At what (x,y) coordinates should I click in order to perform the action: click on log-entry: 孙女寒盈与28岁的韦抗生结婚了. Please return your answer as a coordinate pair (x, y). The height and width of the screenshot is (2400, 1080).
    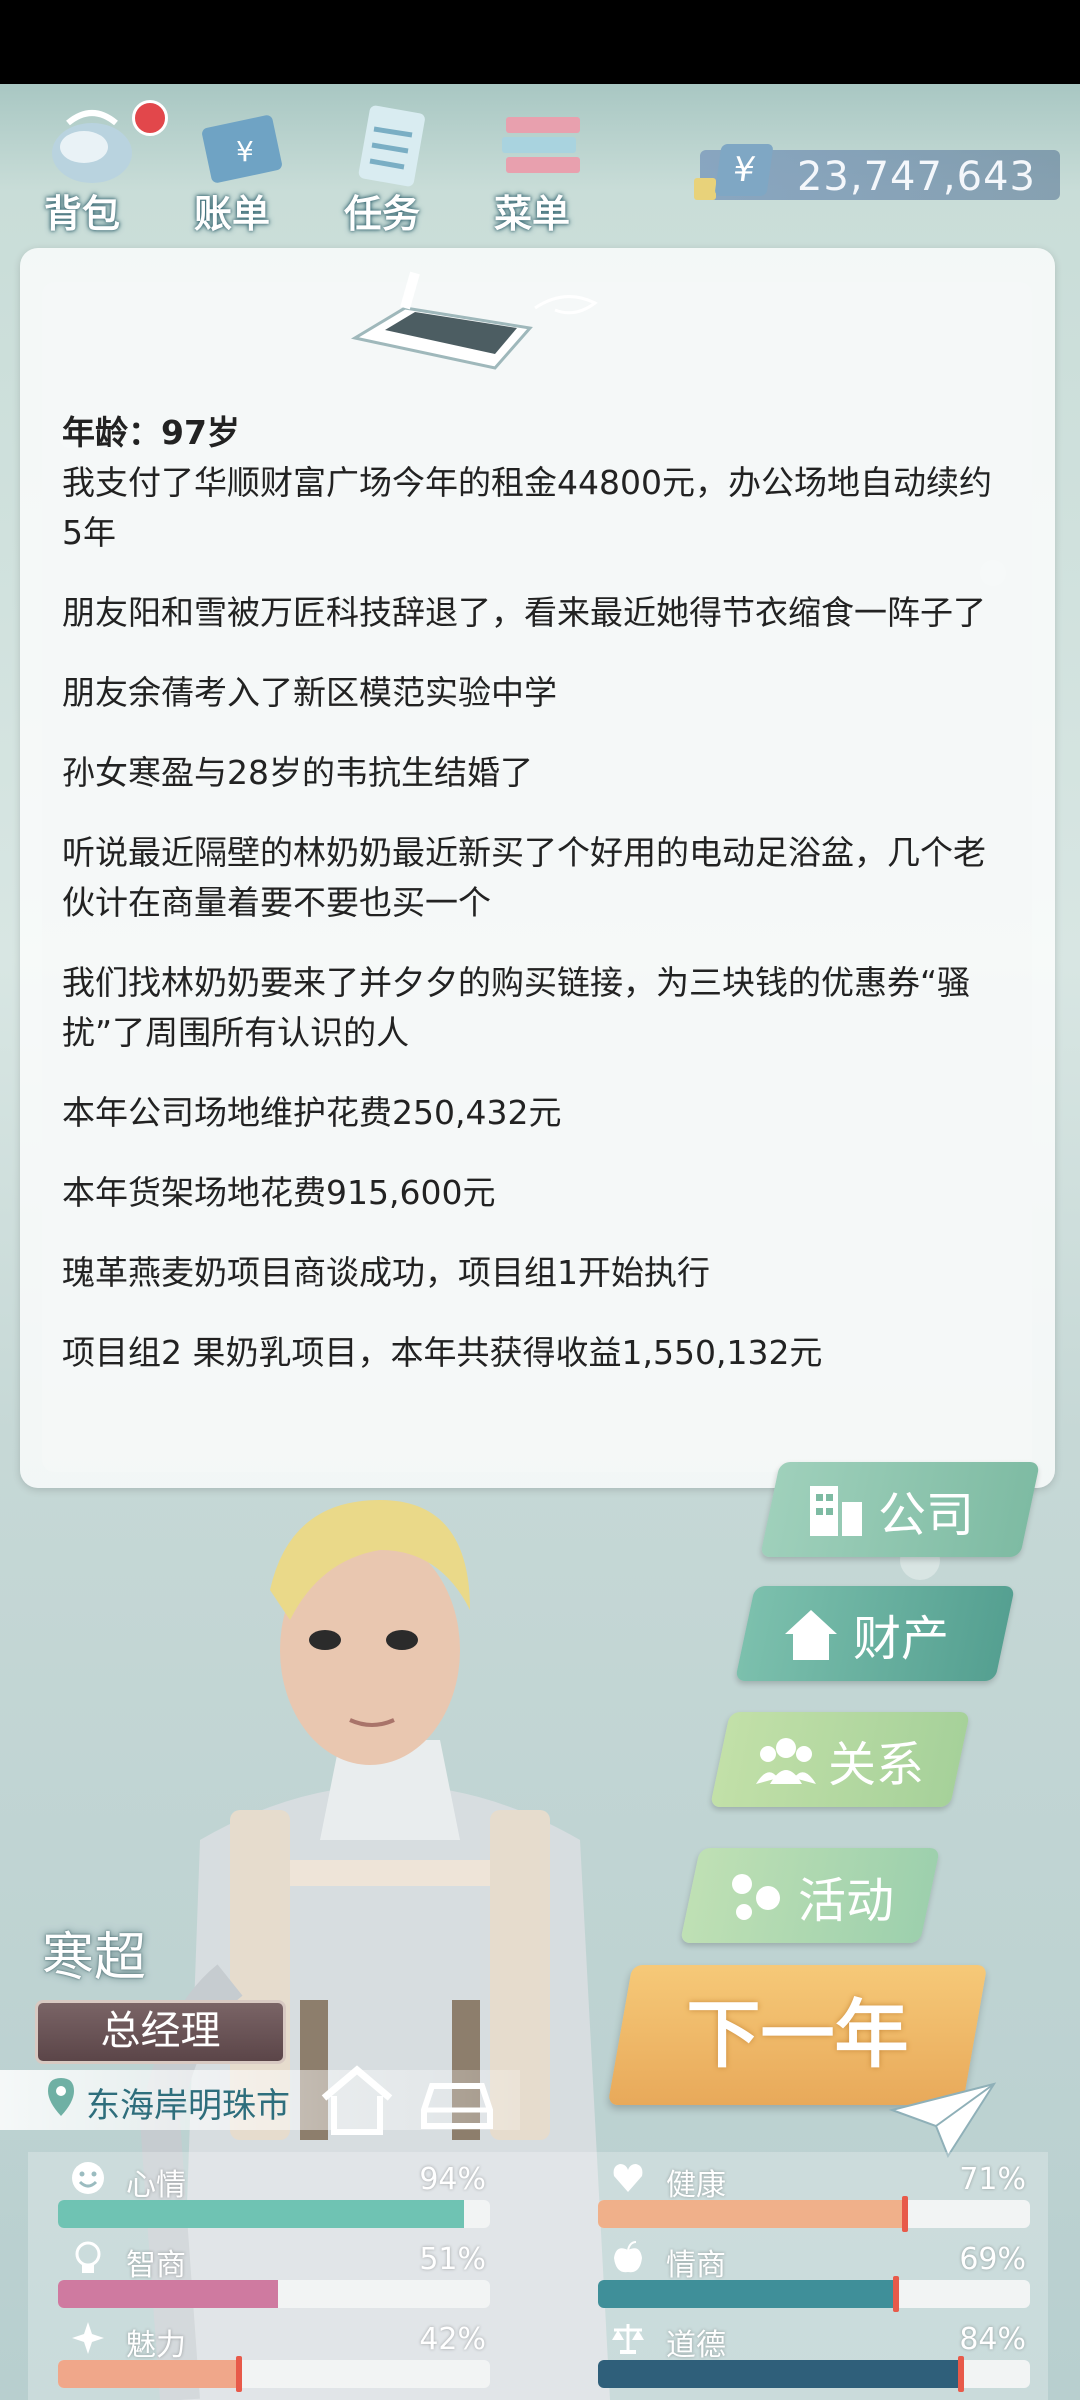
    Looking at the image, I should click on (297, 772).